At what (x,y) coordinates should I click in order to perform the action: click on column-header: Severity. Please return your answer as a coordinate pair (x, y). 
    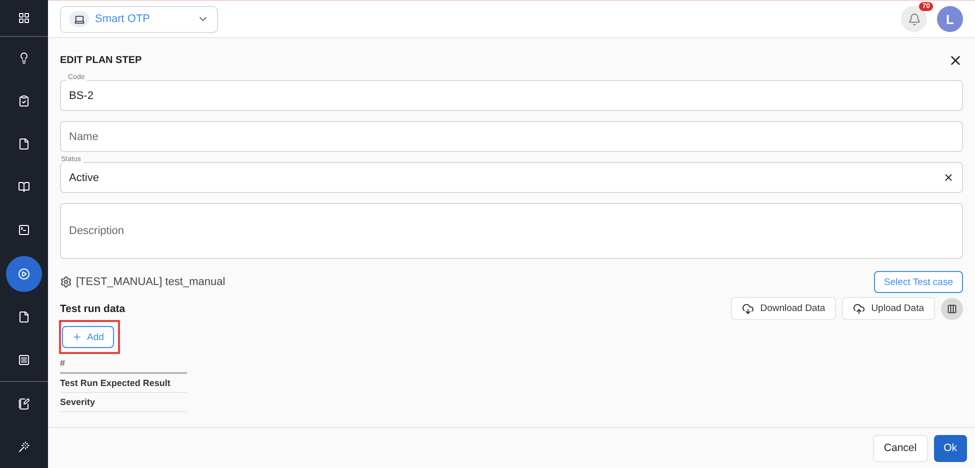
    Looking at the image, I should click on (123, 402).